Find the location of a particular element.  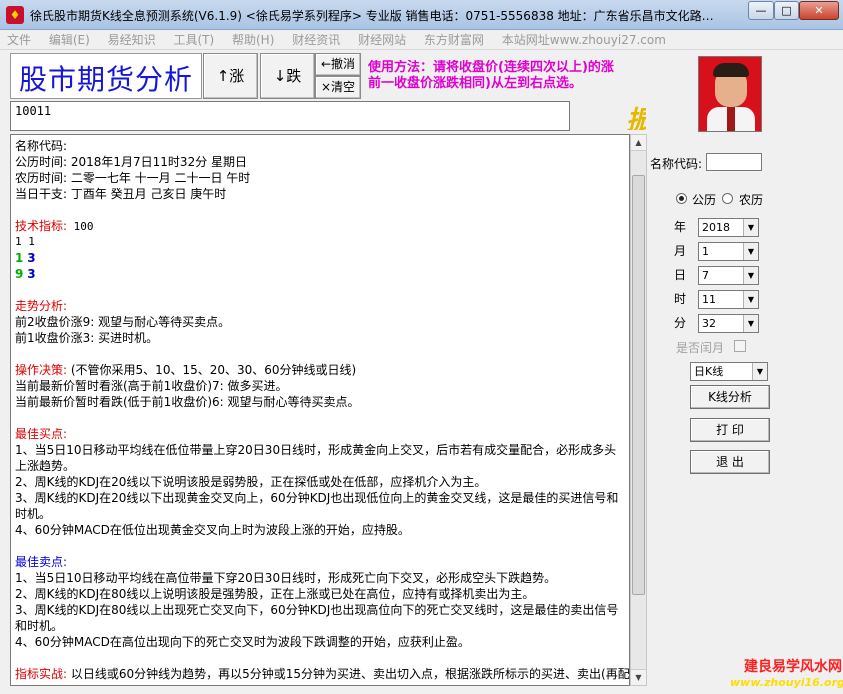

menu-file: 文件 is located at coordinates (19, 40).